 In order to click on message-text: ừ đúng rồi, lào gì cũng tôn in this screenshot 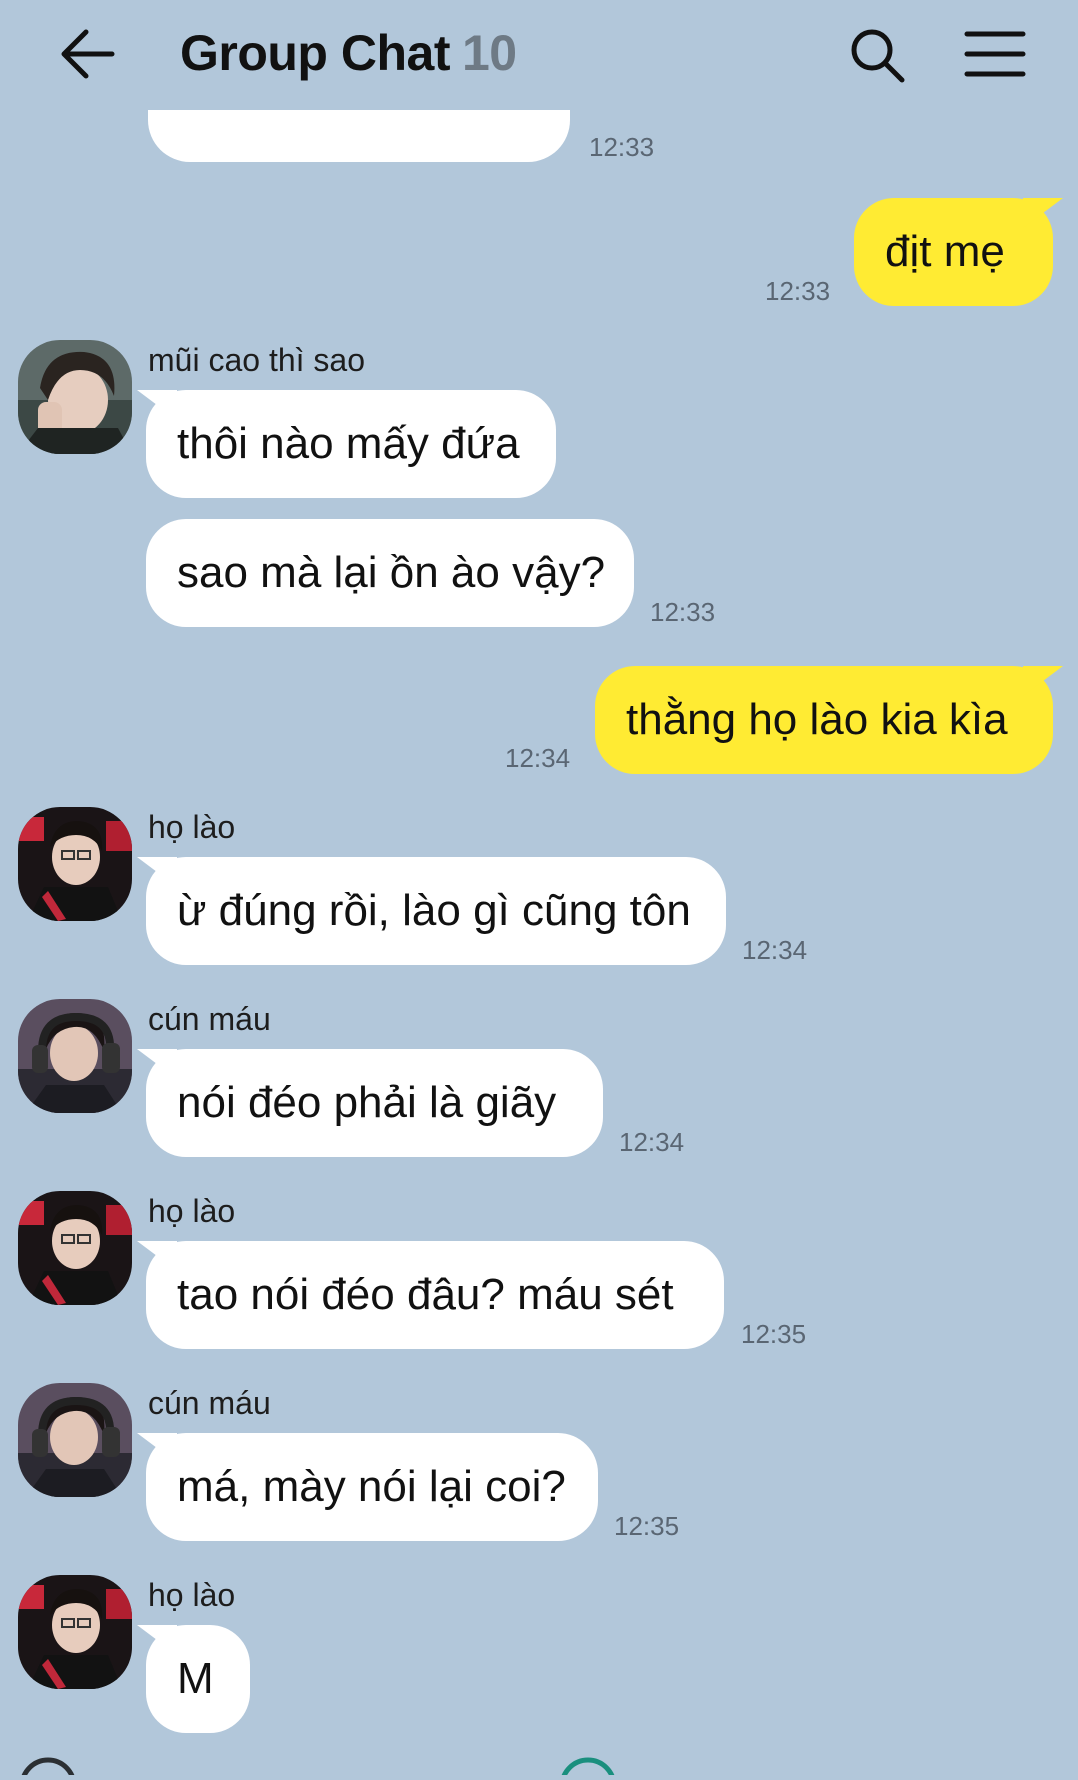, I will do `click(434, 910)`.